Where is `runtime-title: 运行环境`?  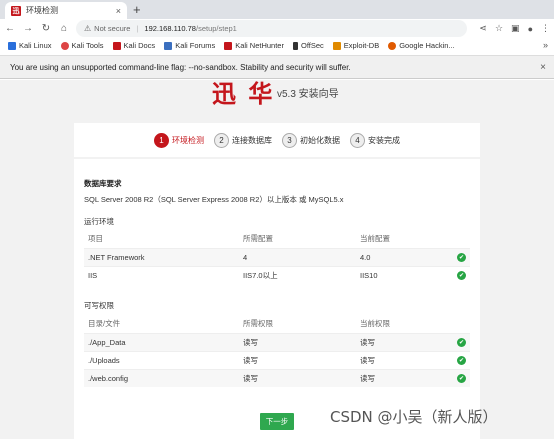
runtime-title: 运行环境 is located at coordinates (99, 221).